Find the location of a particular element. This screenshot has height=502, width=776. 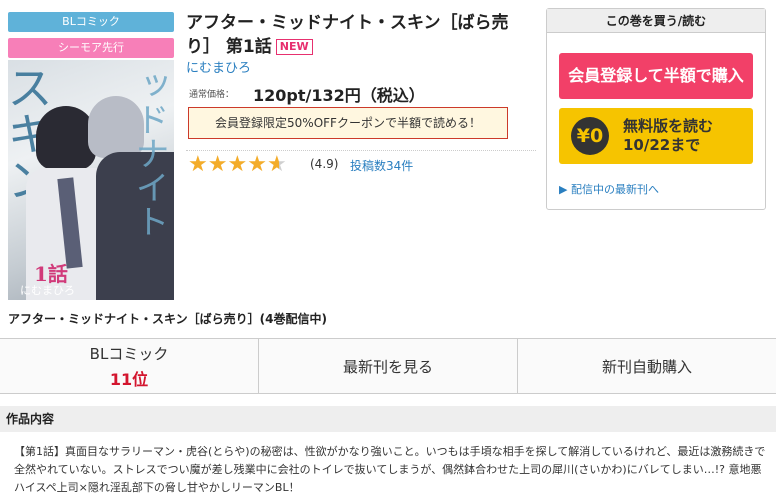

cover-author: にむまひろ is located at coordinates (47, 290).